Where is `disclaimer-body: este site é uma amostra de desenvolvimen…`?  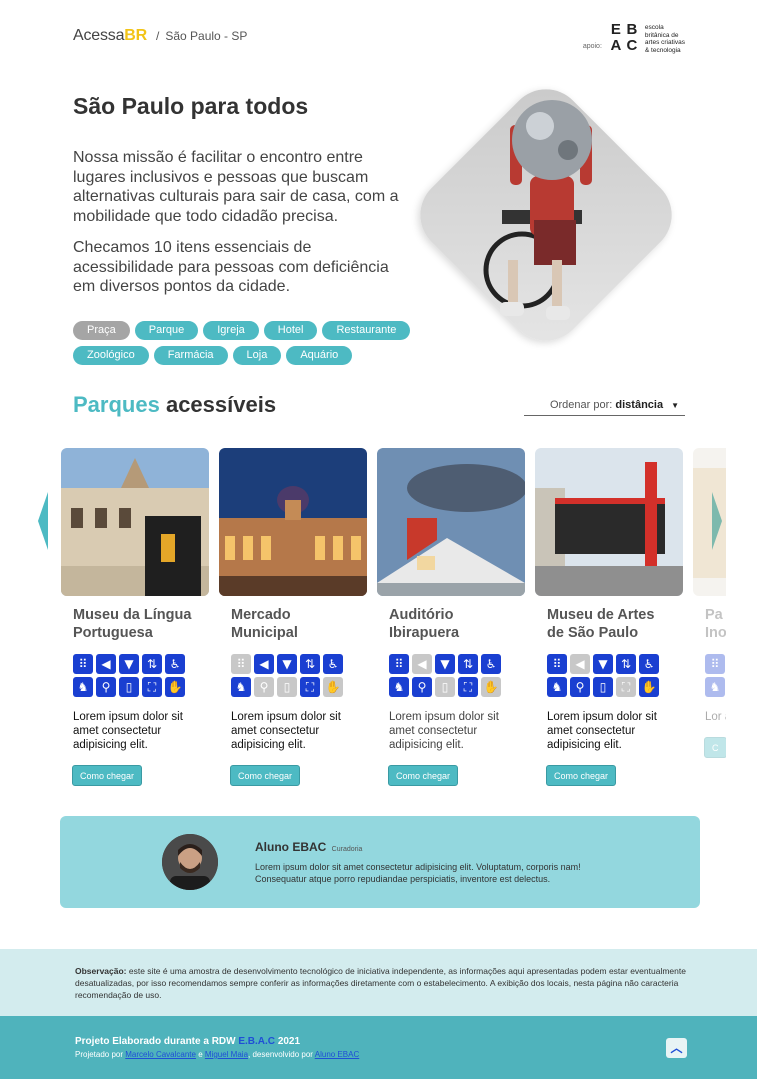
disclaimer-body: este site é uma amostra de desenvolvimen… is located at coordinates (380, 983).